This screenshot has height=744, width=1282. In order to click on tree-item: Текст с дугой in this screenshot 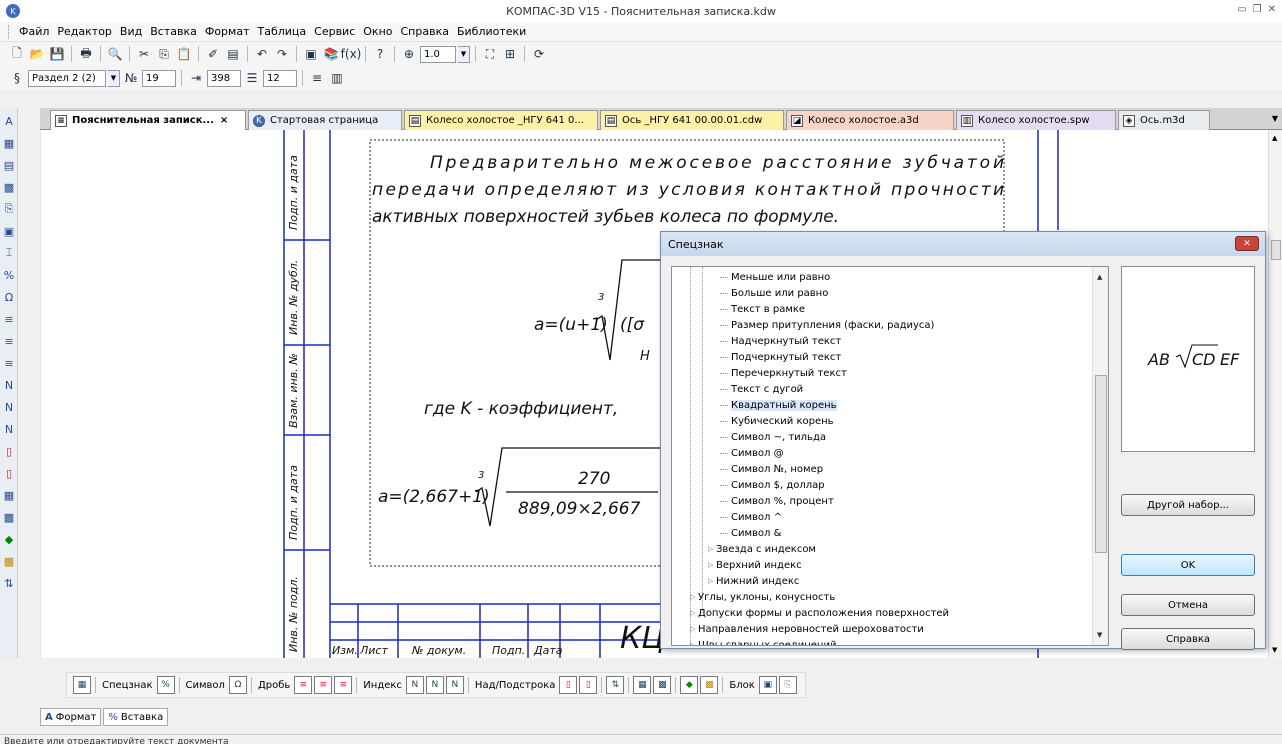, I will do `click(761, 389)`.